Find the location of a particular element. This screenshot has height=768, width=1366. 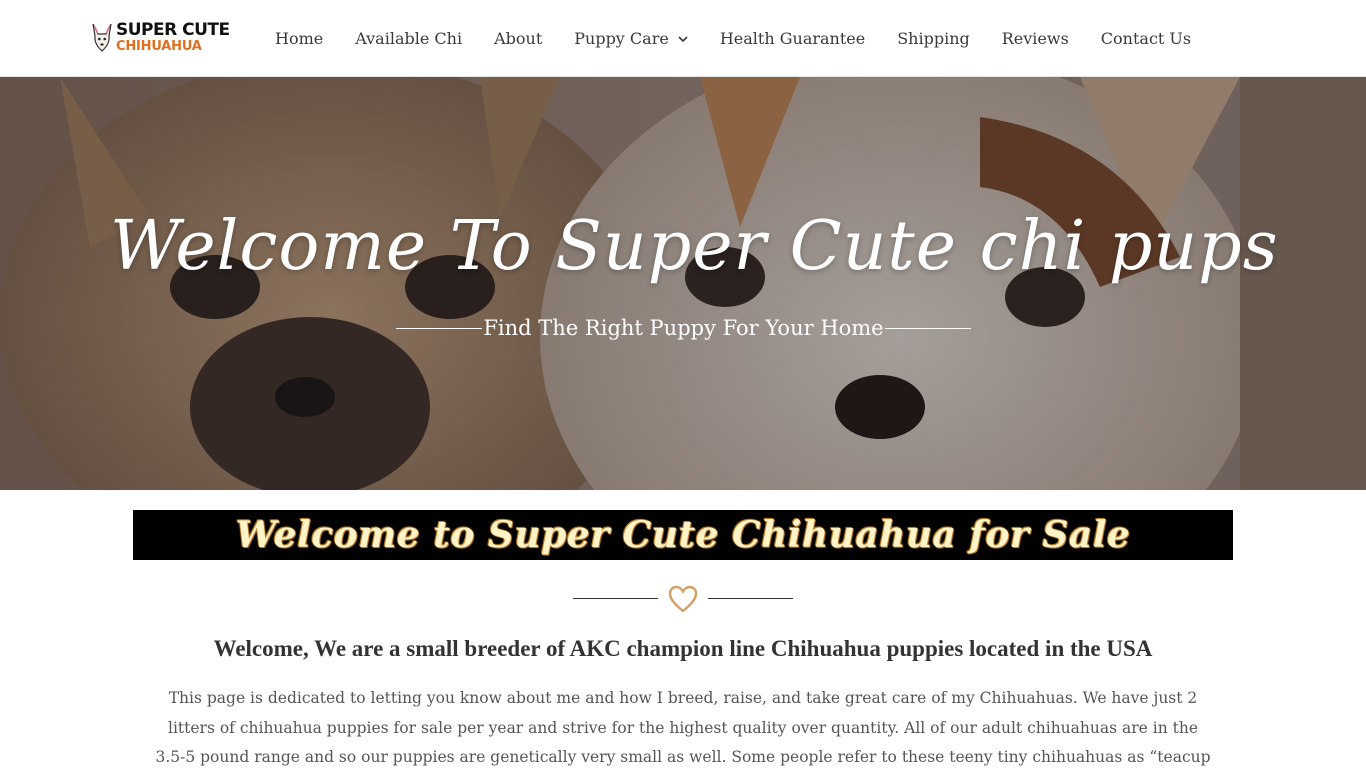

chihuahua-logo-icon is located at coordinates (102, 37).